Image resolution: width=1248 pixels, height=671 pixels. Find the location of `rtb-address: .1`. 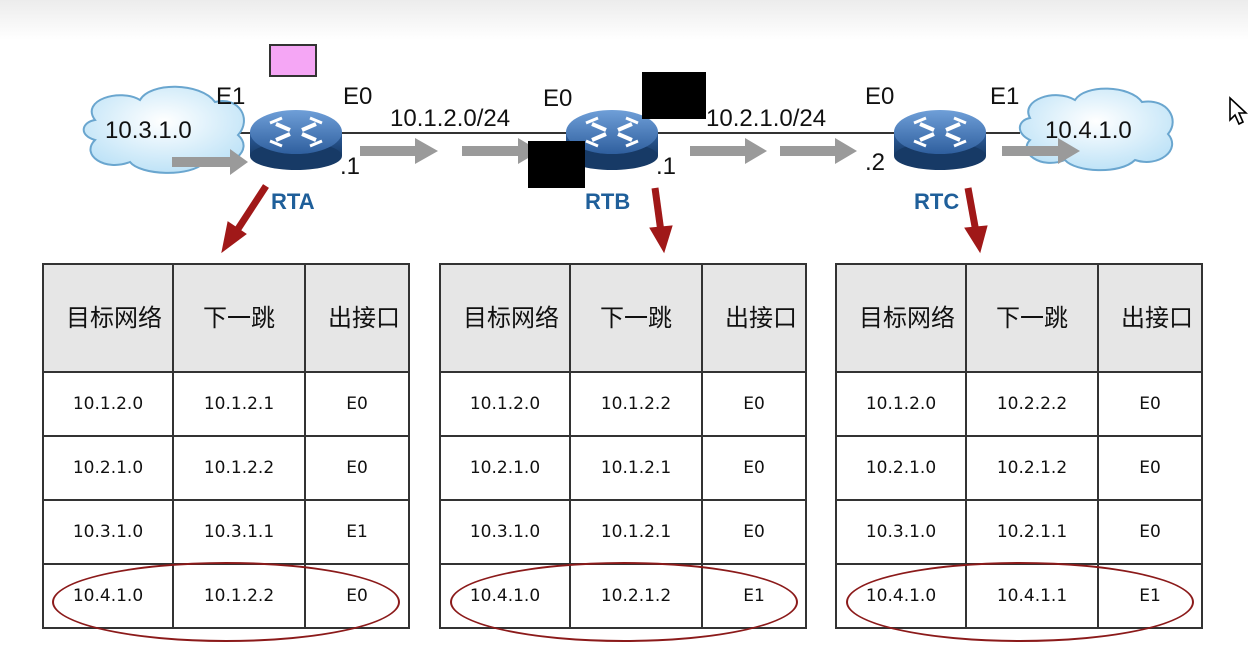

rtb-address: .1 is located at coordinates (666, 166).